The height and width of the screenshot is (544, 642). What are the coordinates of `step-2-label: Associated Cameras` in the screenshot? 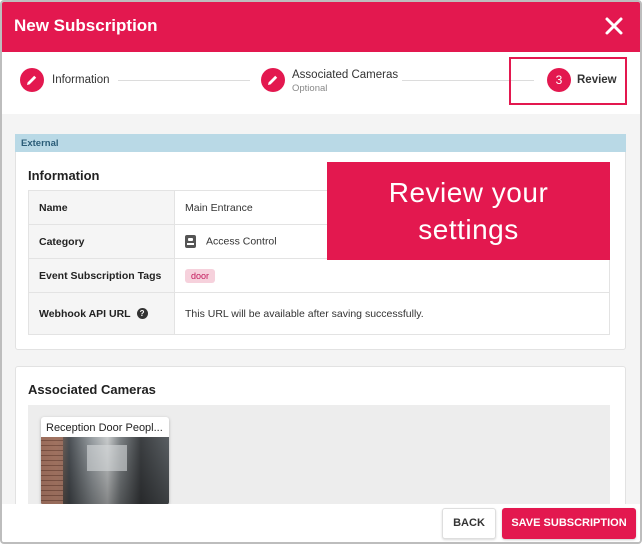 It's located at (345, 75).